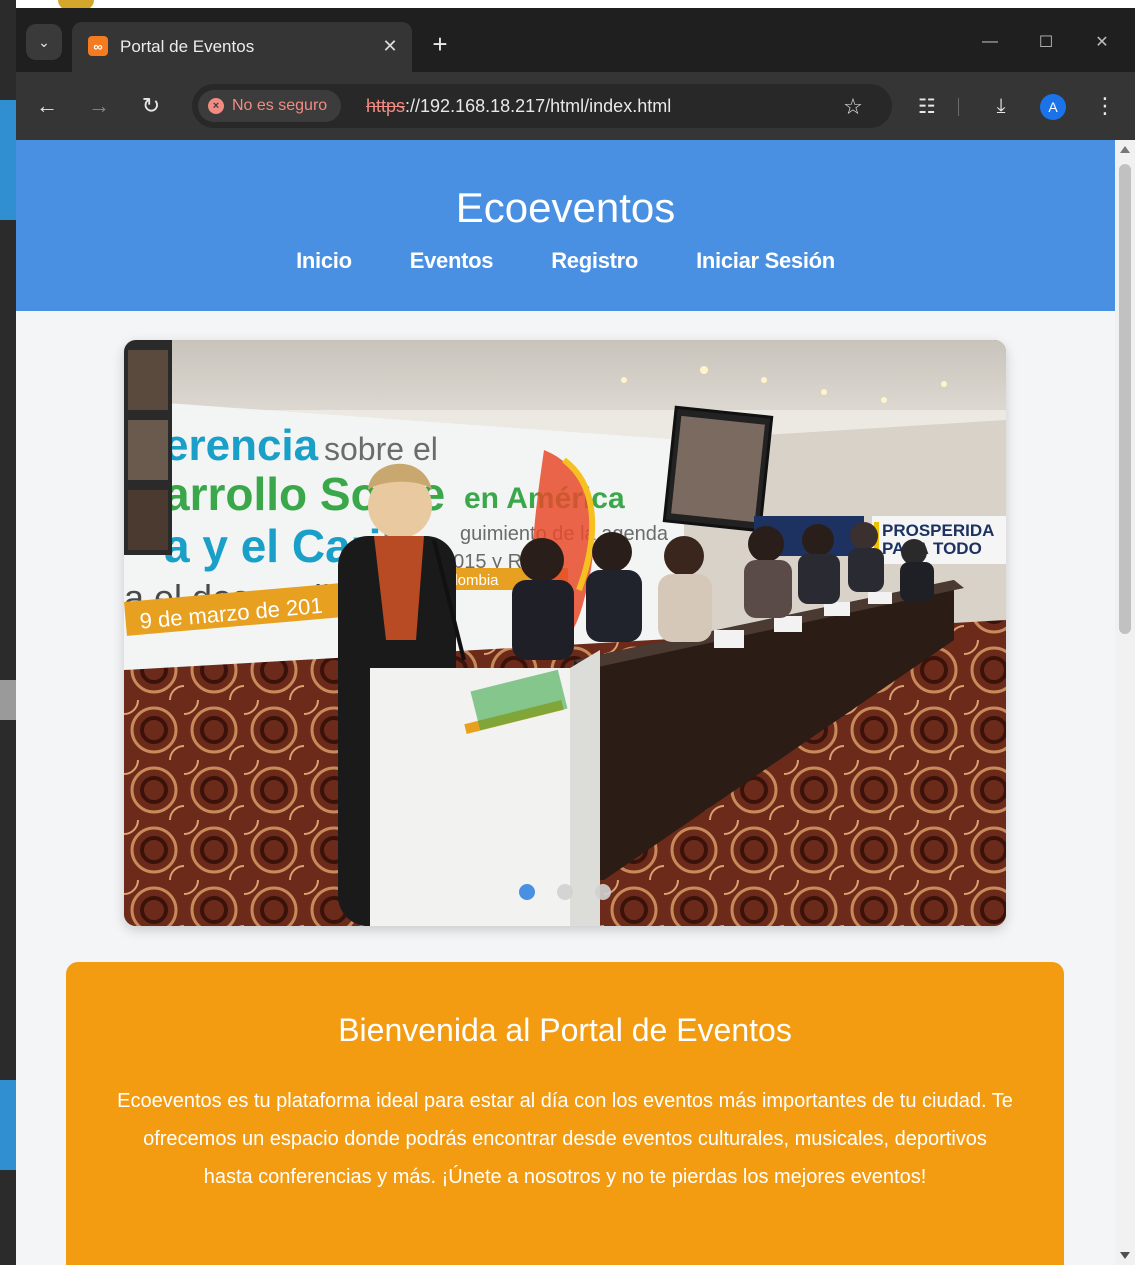 The image size is (1135, 1265). I want to click on window-close-icon: ✕, so click(1102, 42).